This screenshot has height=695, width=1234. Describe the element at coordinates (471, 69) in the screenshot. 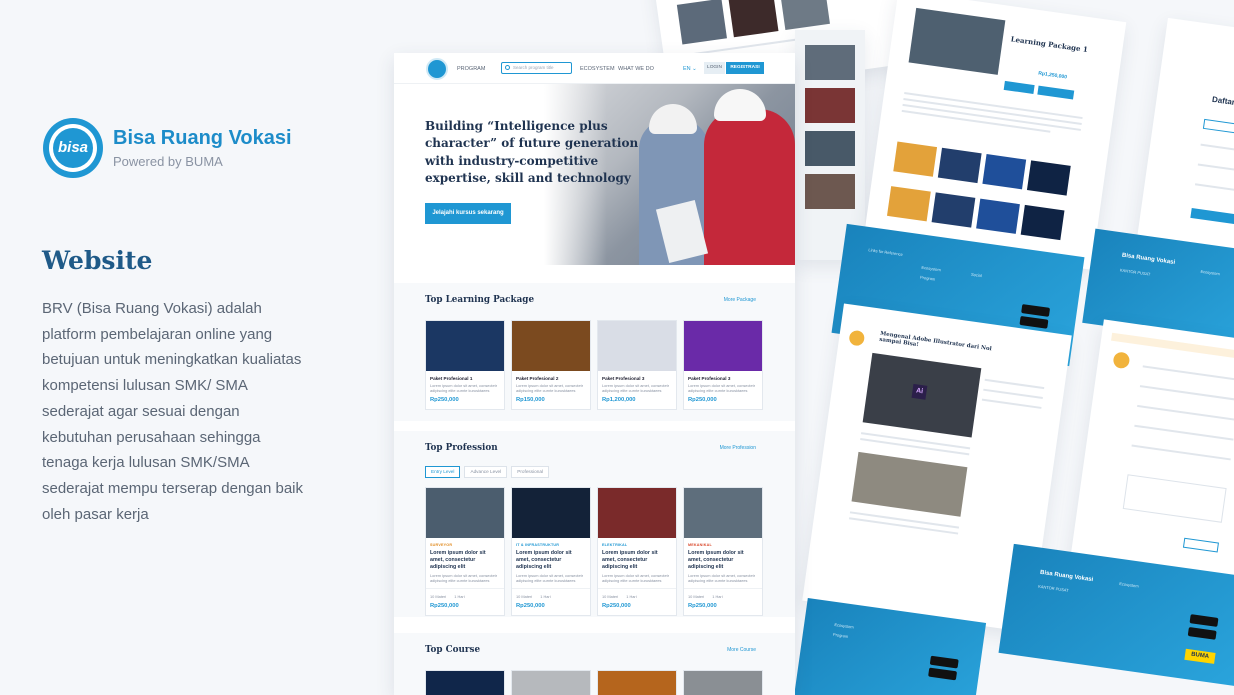

I see `nav-program: PROGRAM` at that location.